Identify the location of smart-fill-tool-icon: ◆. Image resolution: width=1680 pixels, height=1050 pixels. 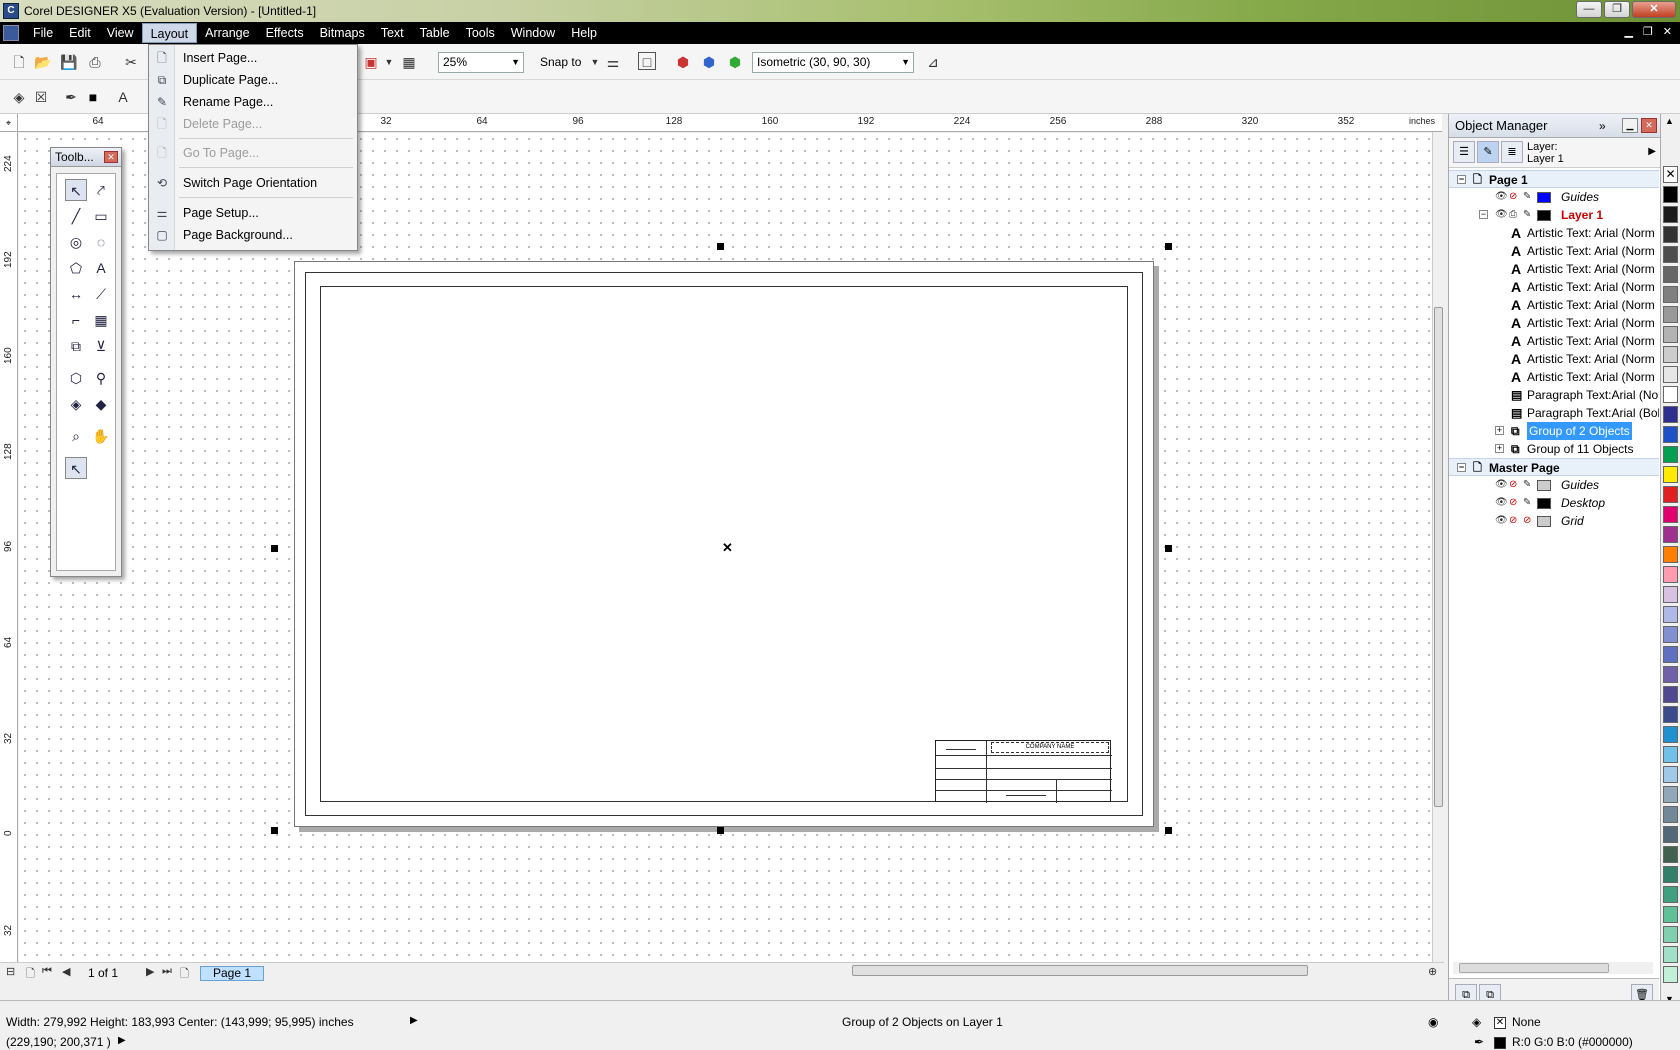
(101, 404).